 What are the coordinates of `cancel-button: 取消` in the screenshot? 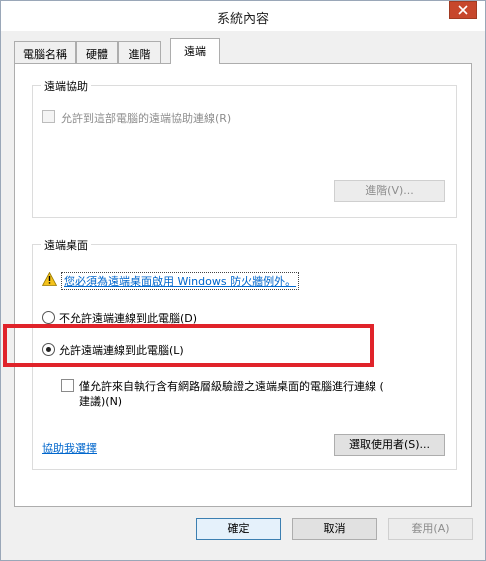 It's located at (334, 529).